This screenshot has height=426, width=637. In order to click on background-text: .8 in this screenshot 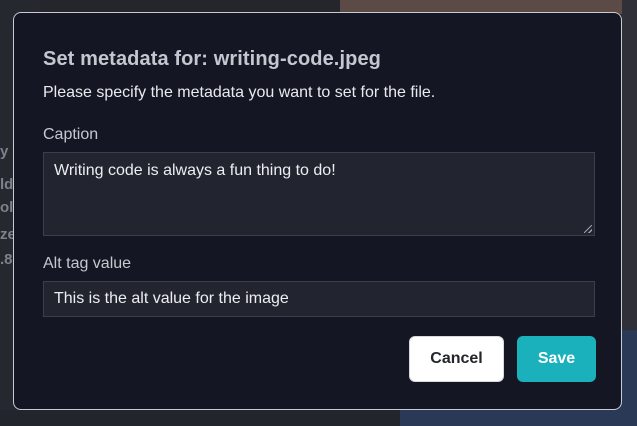, I will do `click(6, 259)`.